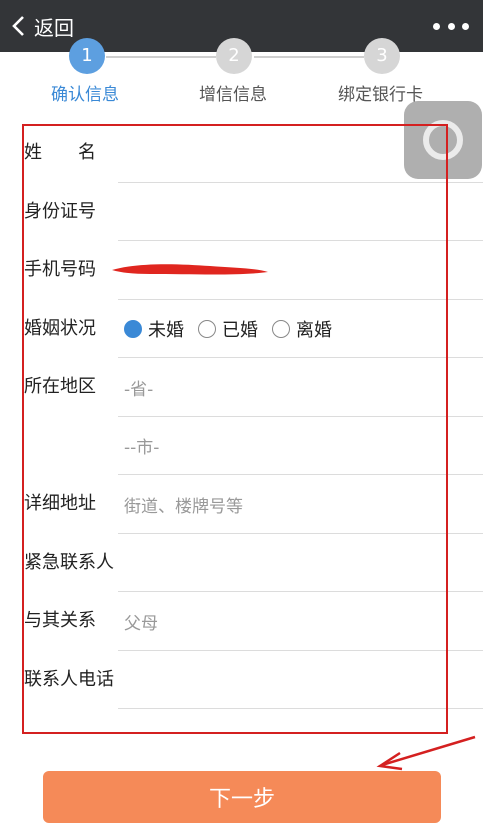 The height and width of the screenshot is (836, 483). What do you see at coordinates (60, 328) in the screenshot?
I see `marital-status-label: 婚姻状况` at bounding box center [60, 328].